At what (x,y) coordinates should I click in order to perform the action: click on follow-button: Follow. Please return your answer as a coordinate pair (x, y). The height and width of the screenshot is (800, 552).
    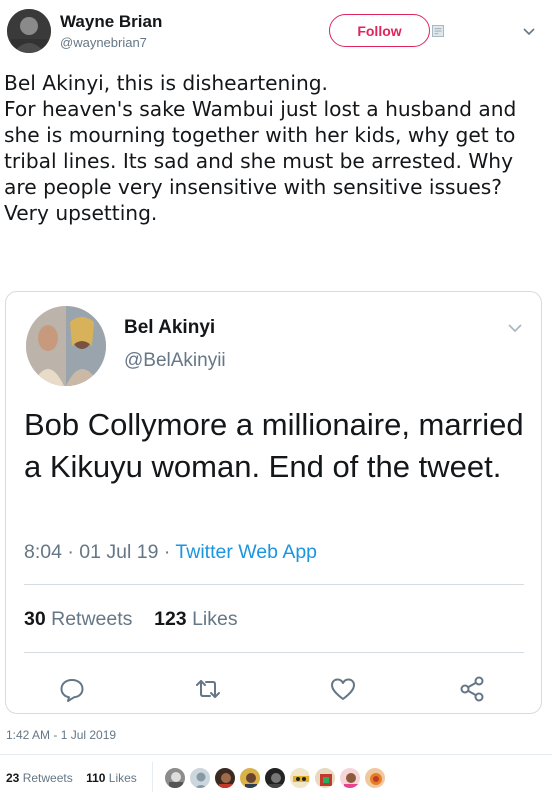
    Looking at the image, I should click on (379, 30).